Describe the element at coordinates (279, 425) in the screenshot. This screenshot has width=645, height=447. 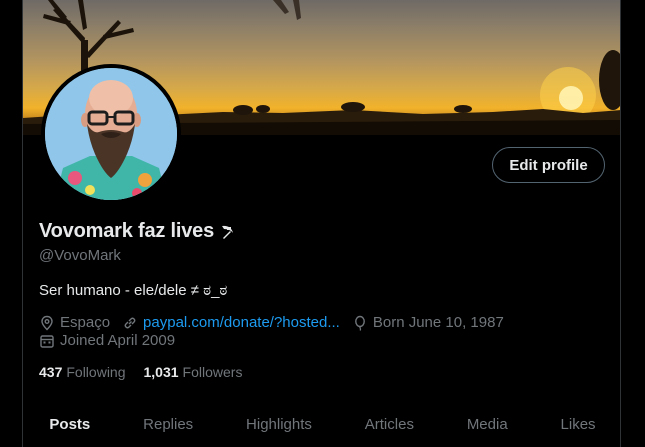
I see `tab-highlights: Highlights` at that location.